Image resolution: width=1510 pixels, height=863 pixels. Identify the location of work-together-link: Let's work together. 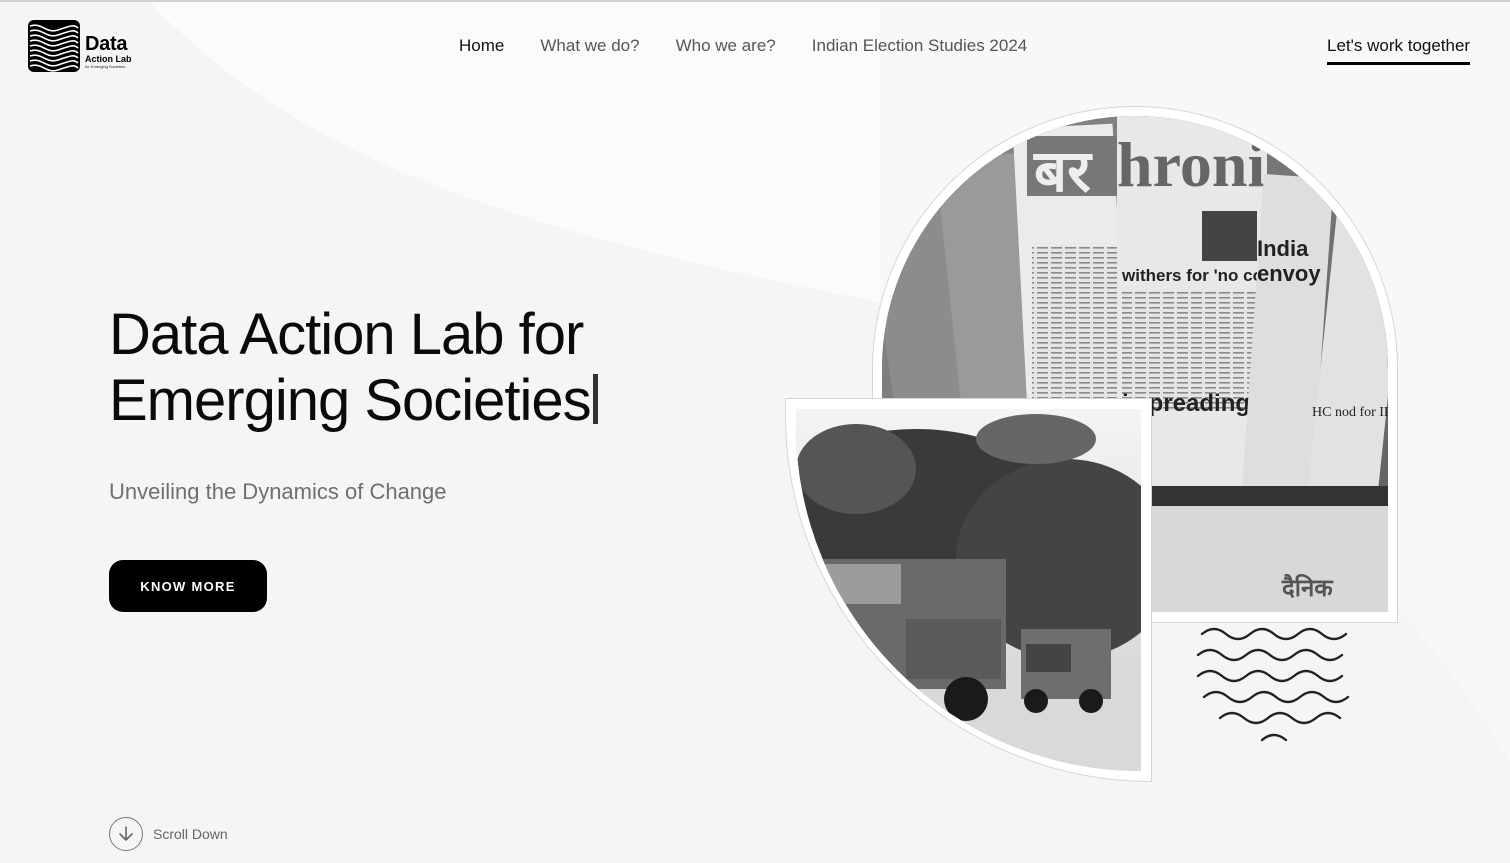
(1399, 50).